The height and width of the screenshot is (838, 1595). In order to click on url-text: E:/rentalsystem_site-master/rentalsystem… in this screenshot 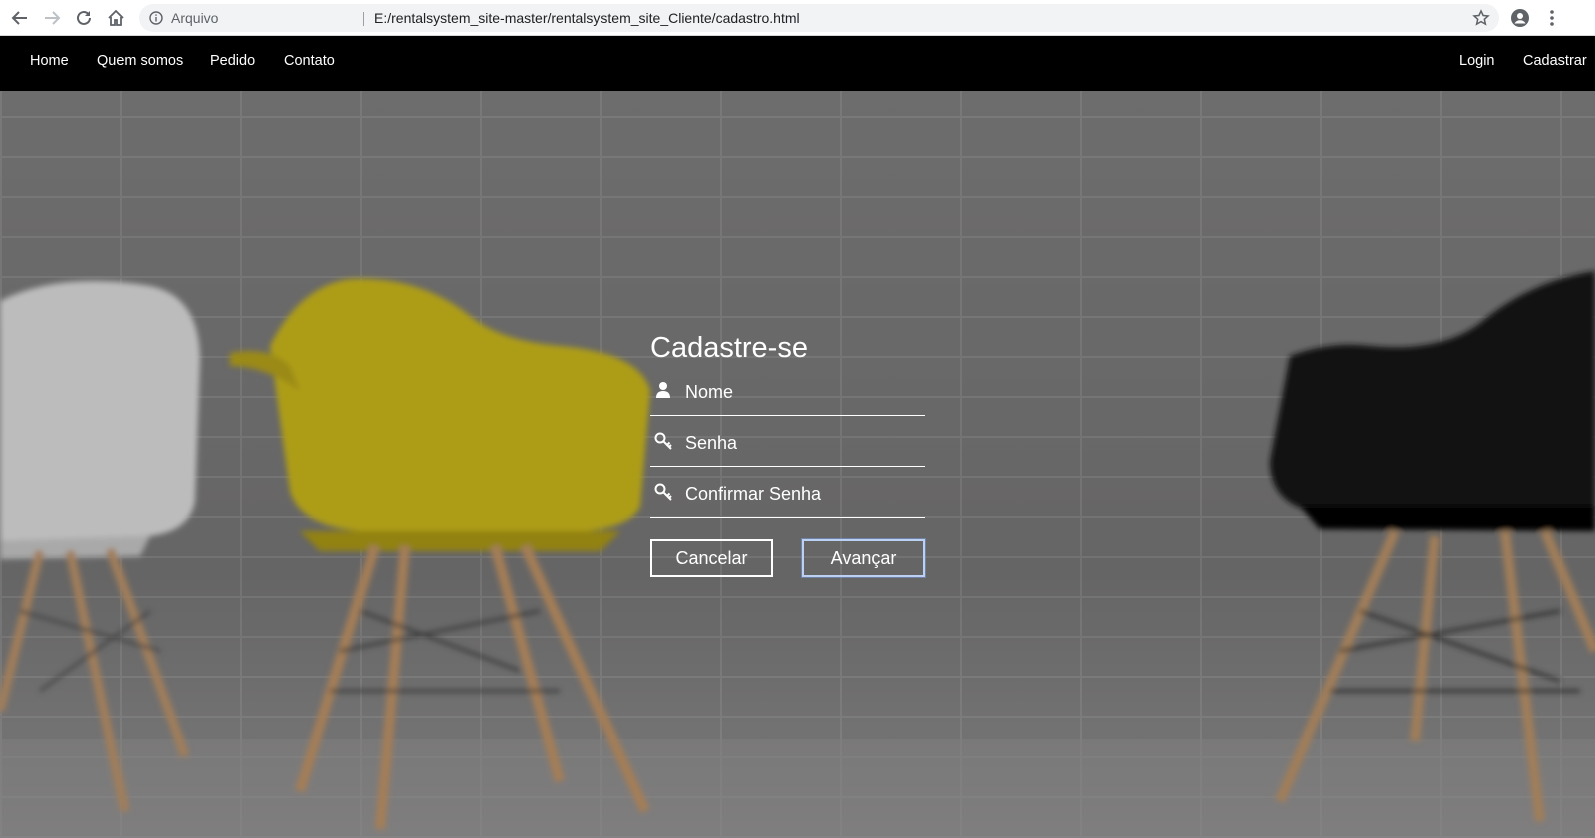, I will do `click(587, 18)`.